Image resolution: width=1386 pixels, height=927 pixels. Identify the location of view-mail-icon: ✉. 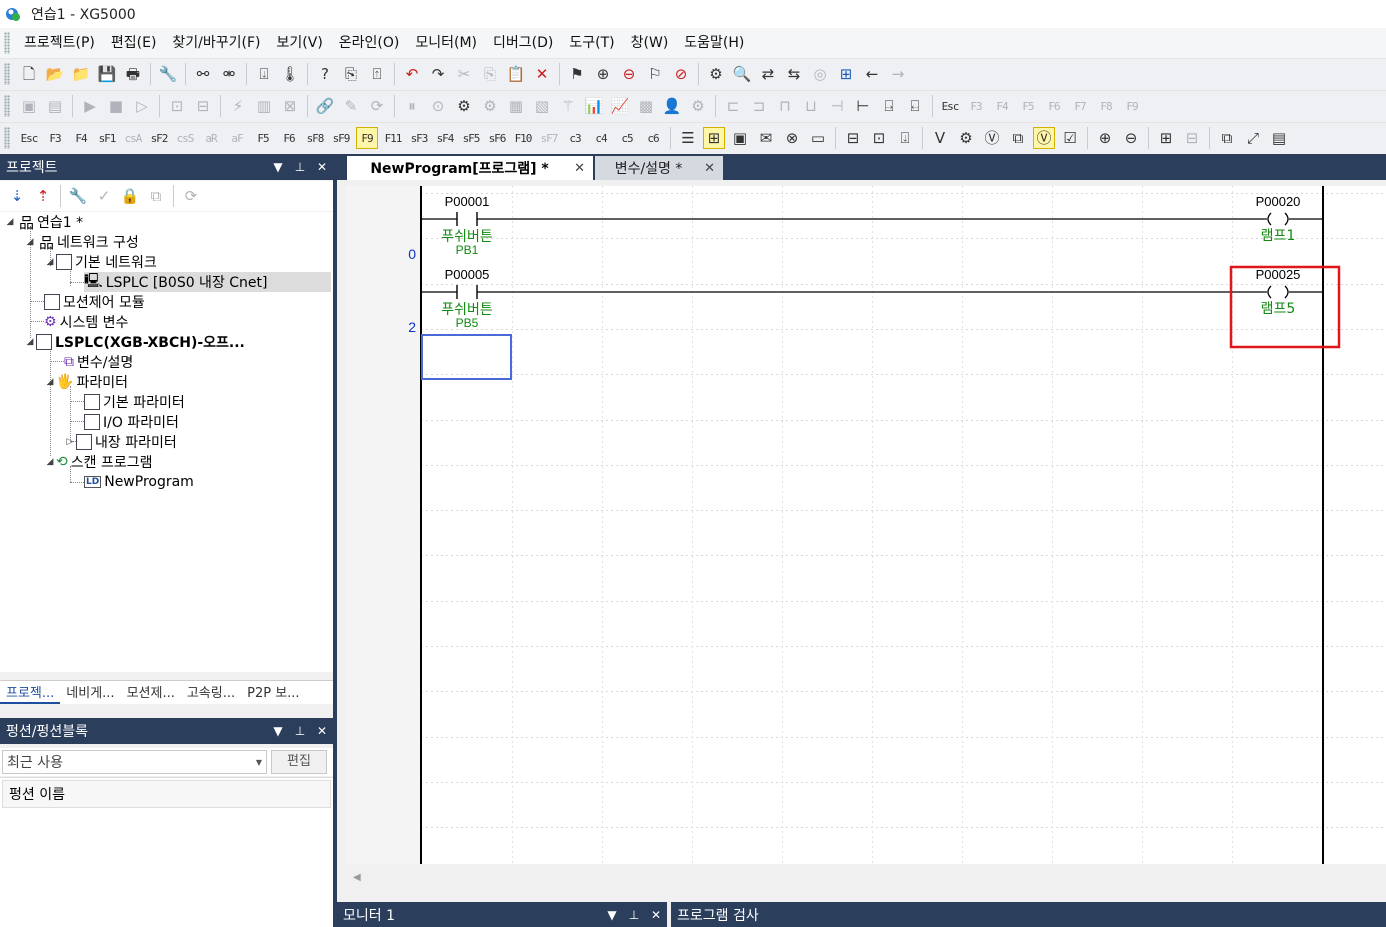
(766, 138).